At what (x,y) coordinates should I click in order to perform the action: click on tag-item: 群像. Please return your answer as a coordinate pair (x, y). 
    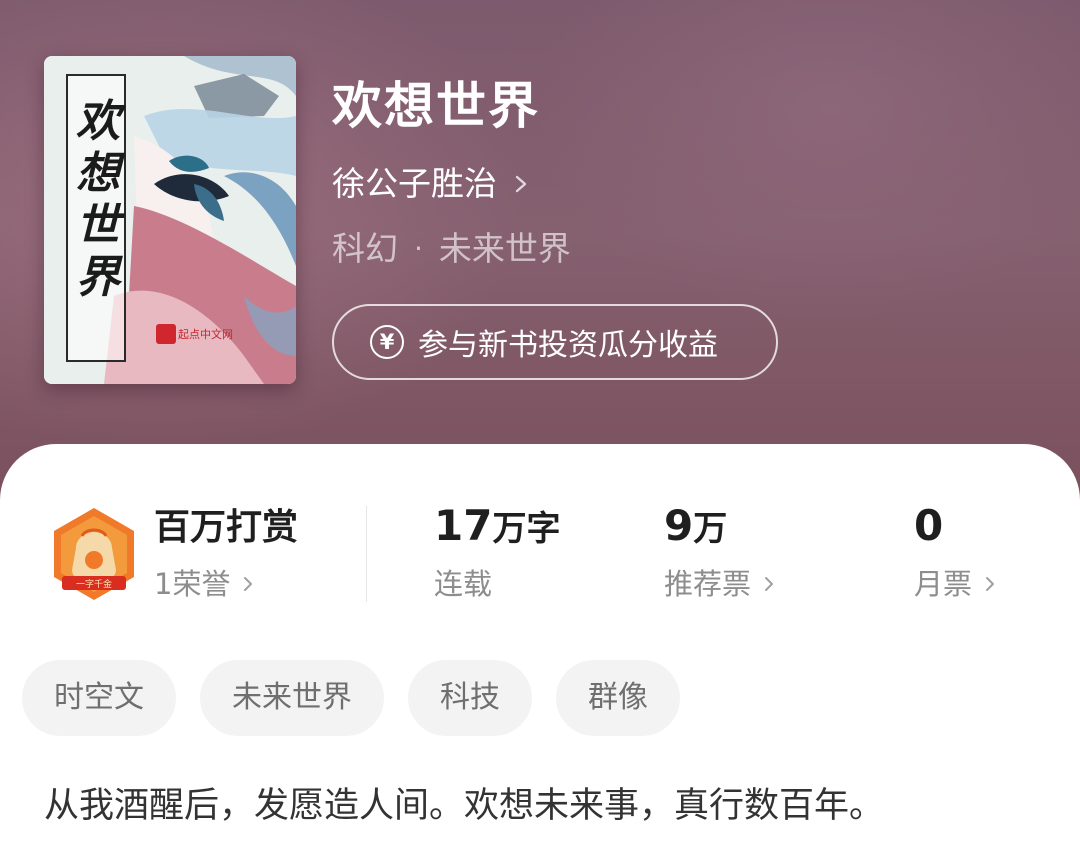
    Looking at the image, I should click on (618, 698).